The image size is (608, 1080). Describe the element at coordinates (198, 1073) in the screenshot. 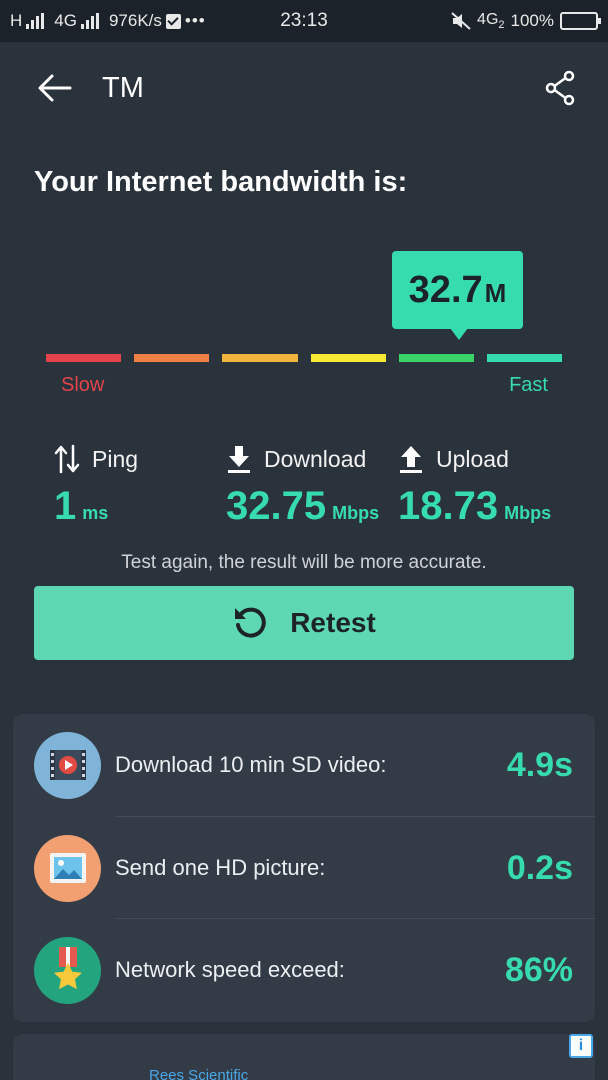

I see `ad-text: Rees Scientific` at that location.